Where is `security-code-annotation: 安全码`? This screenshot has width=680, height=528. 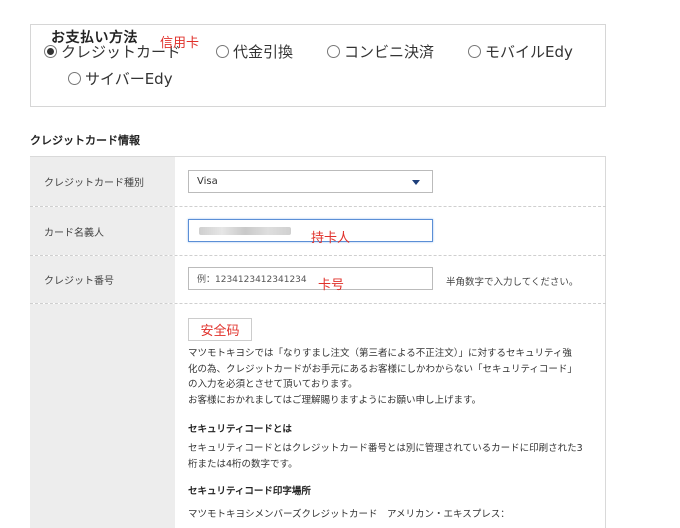
security-code-annotation: 安全码 is located at coordinates (220, 329).